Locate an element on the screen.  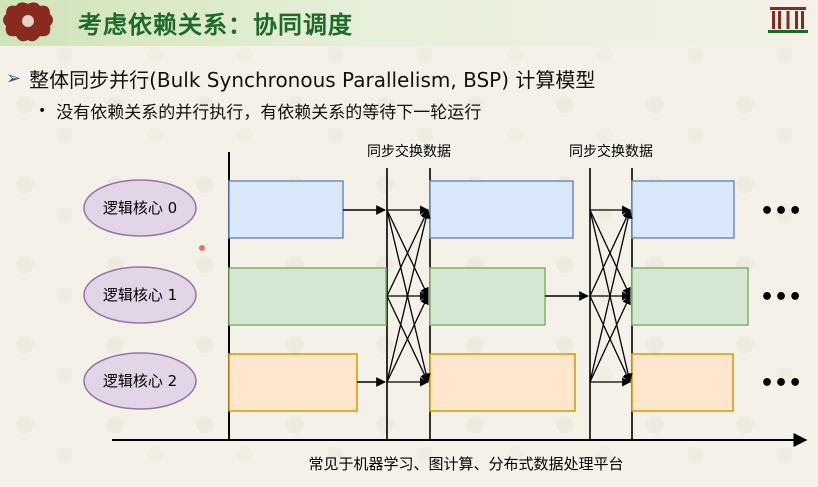
core-0-ellipsis: ••• is located at coordinates (781, 211).